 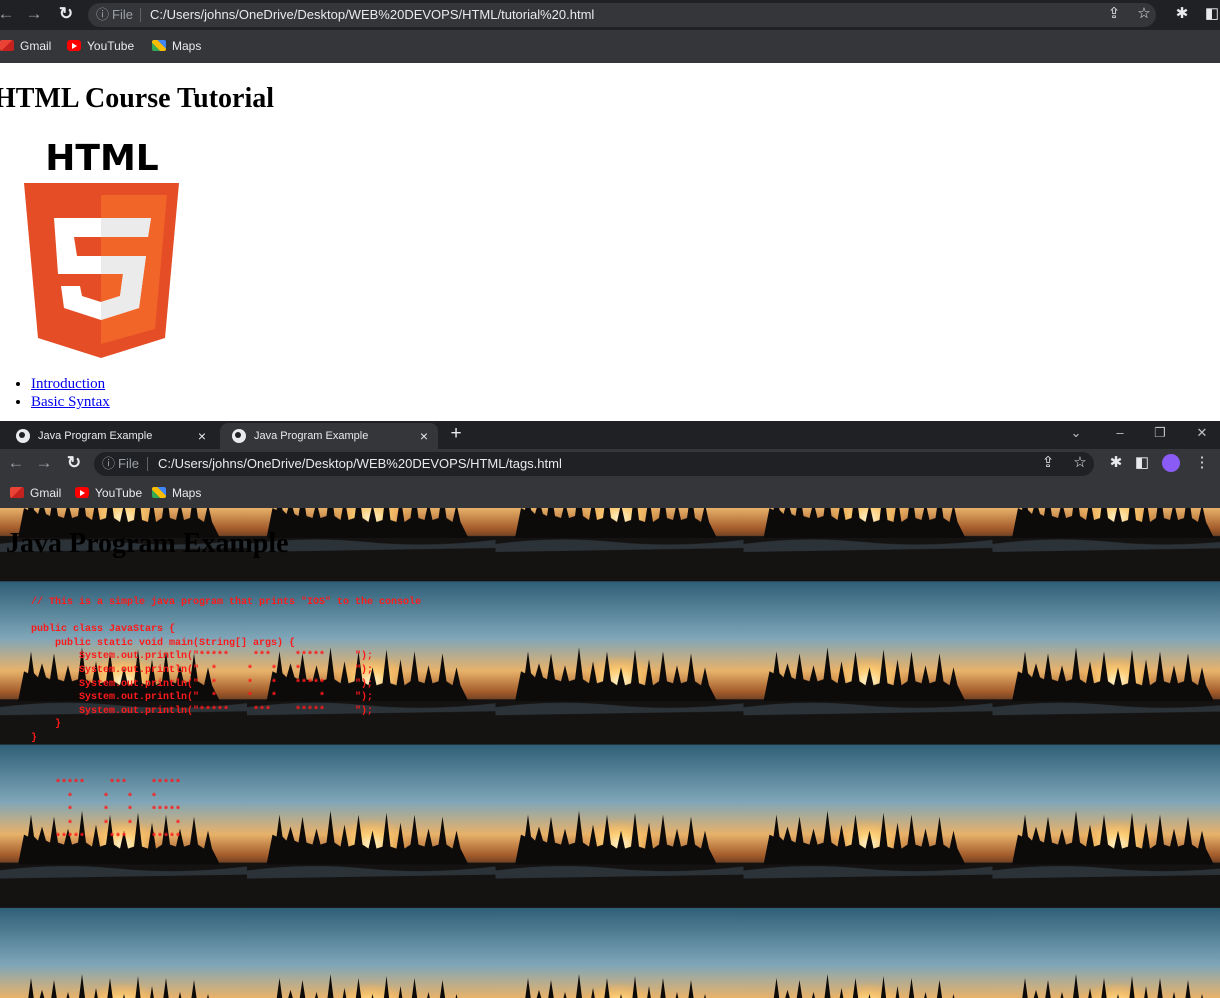 I want to click on basic-syntax-link: Basic Syntax, so click(x=70, y=402).